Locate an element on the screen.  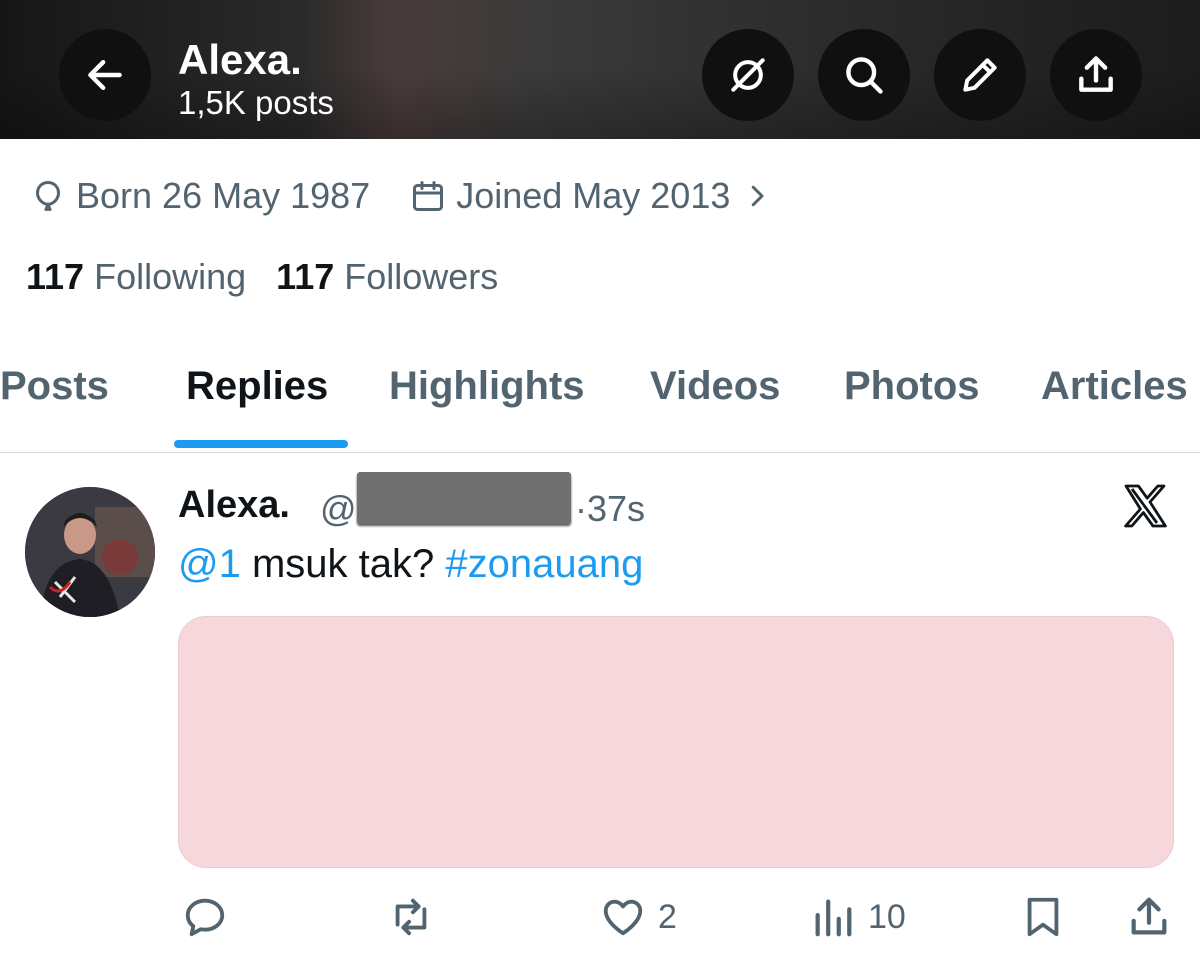
grok-icon is located at coordinates (748, 75).